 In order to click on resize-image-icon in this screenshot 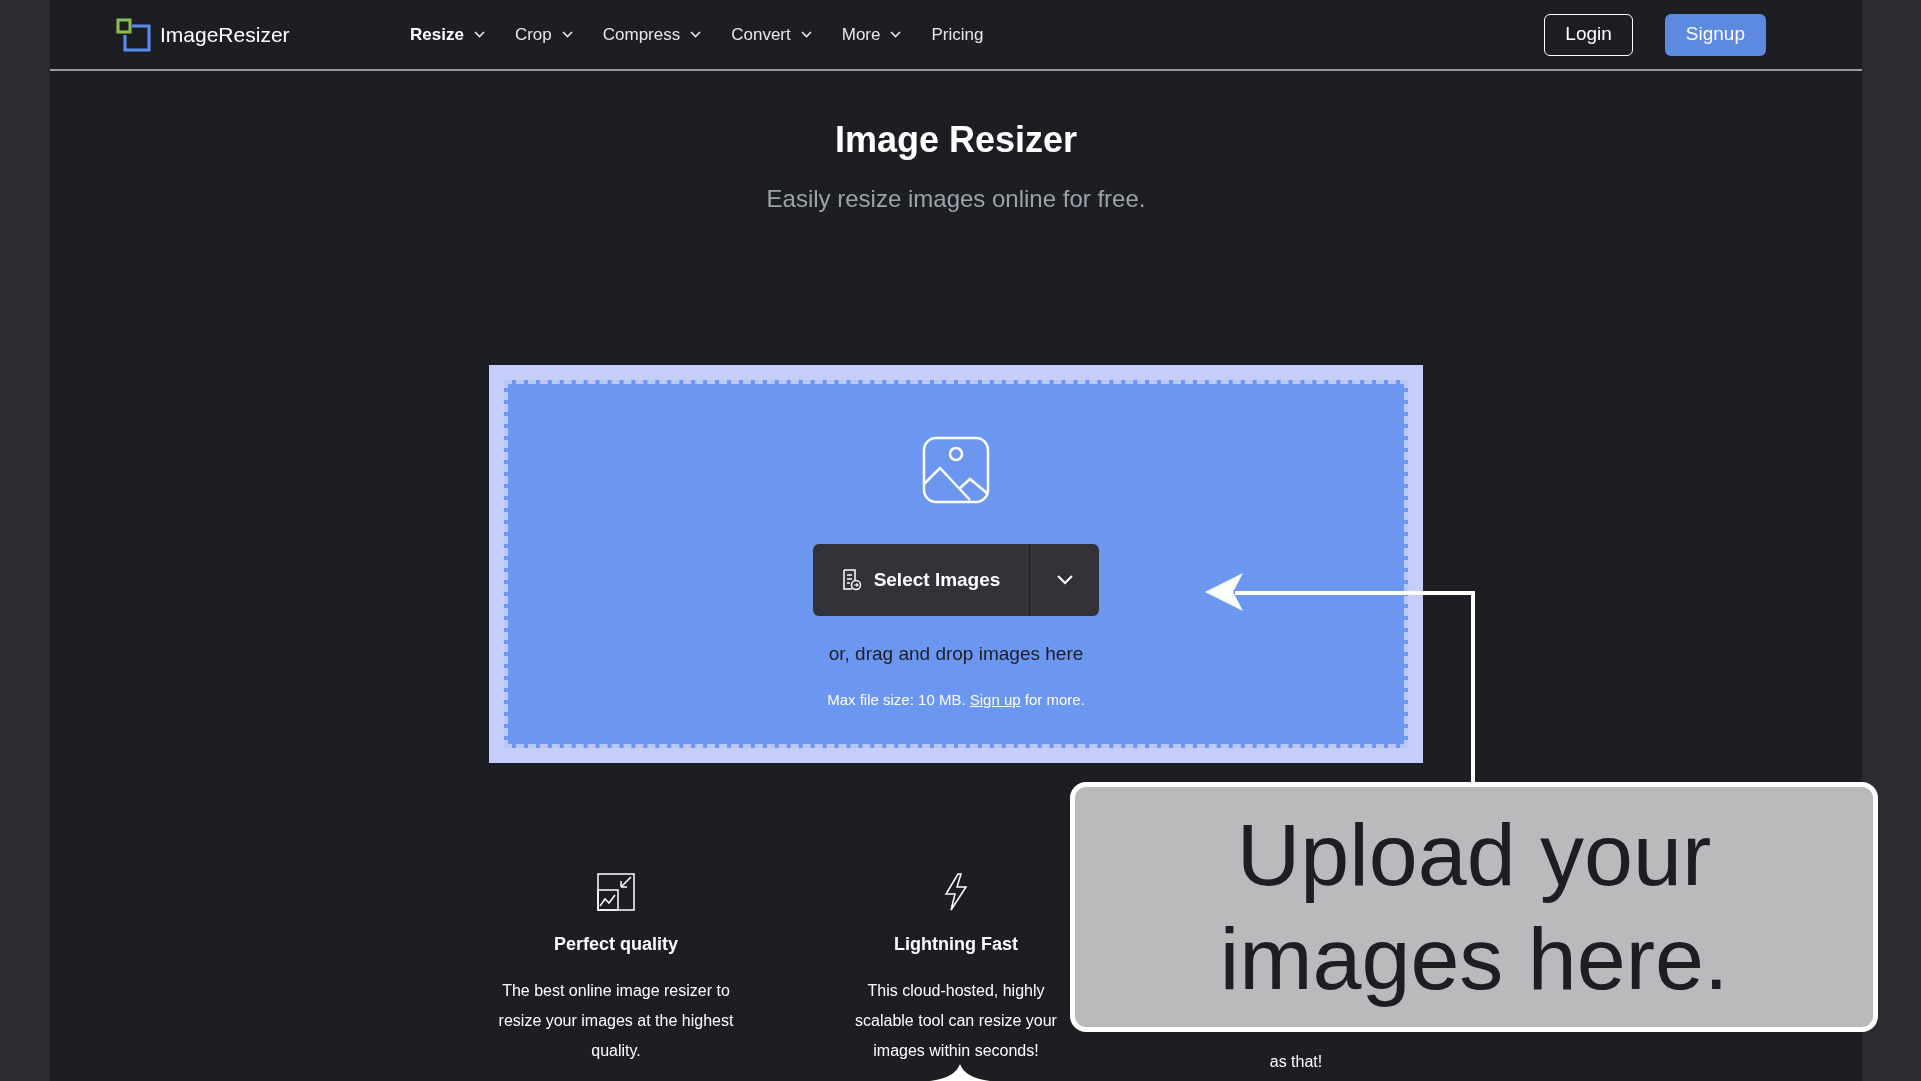, I will do `click(616, 892)`.